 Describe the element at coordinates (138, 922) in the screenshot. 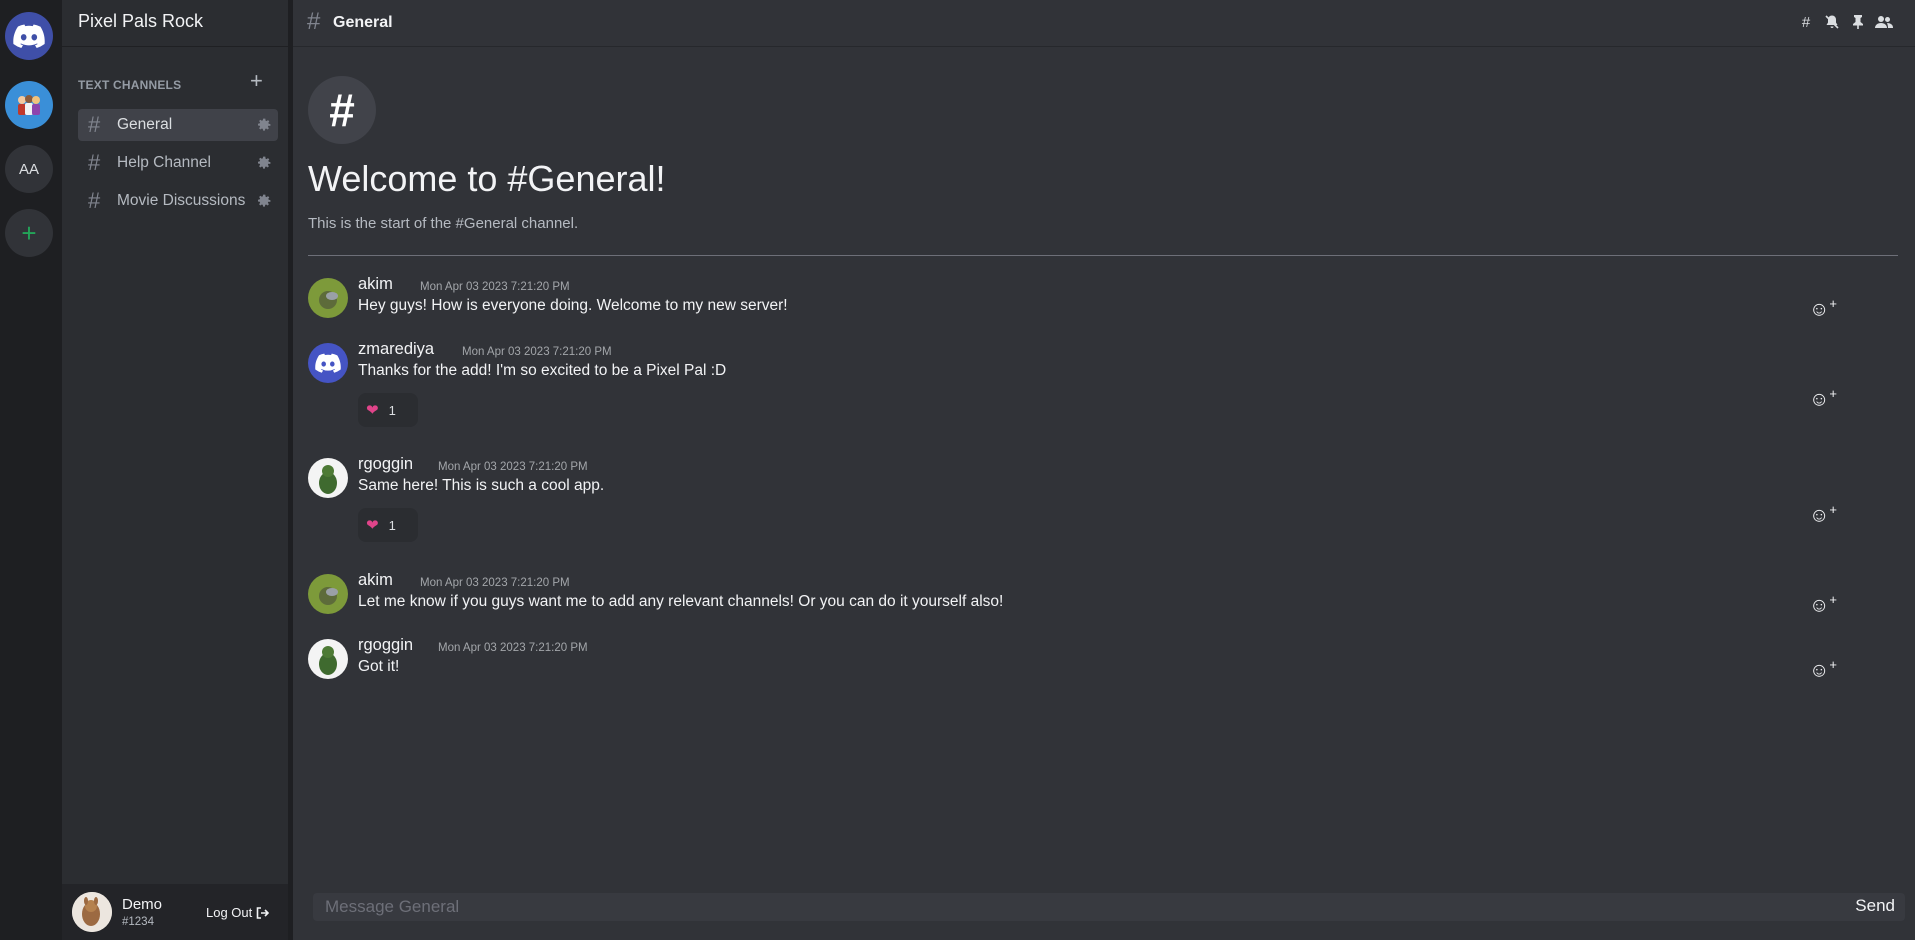

I see `user-tag: #1234` at that location.